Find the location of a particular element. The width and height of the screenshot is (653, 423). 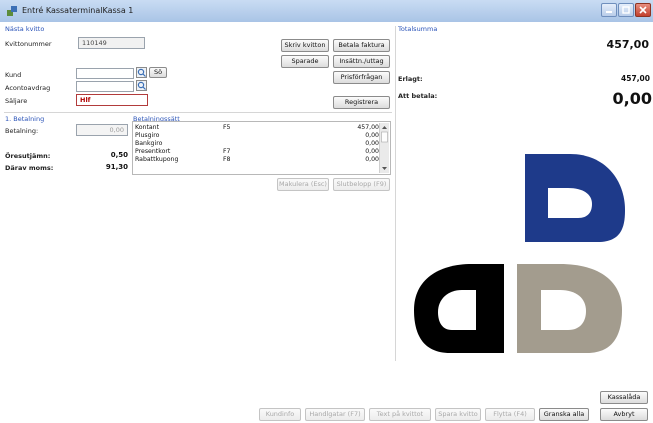

window-title: Entré KassaterminalKassa 1 is located at coordinates (78, 10).